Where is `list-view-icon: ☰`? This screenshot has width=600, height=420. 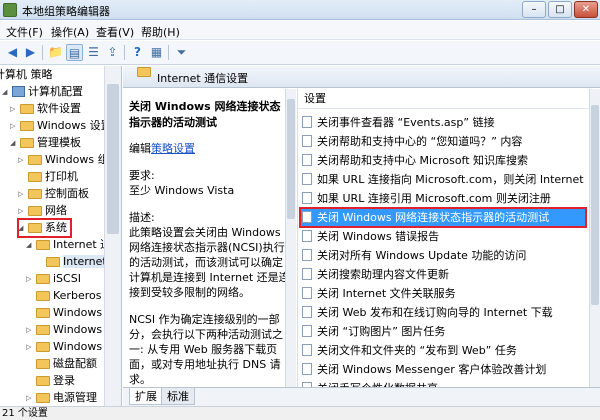
list-view-icon: ☰ is located at coordinates (93, 52).